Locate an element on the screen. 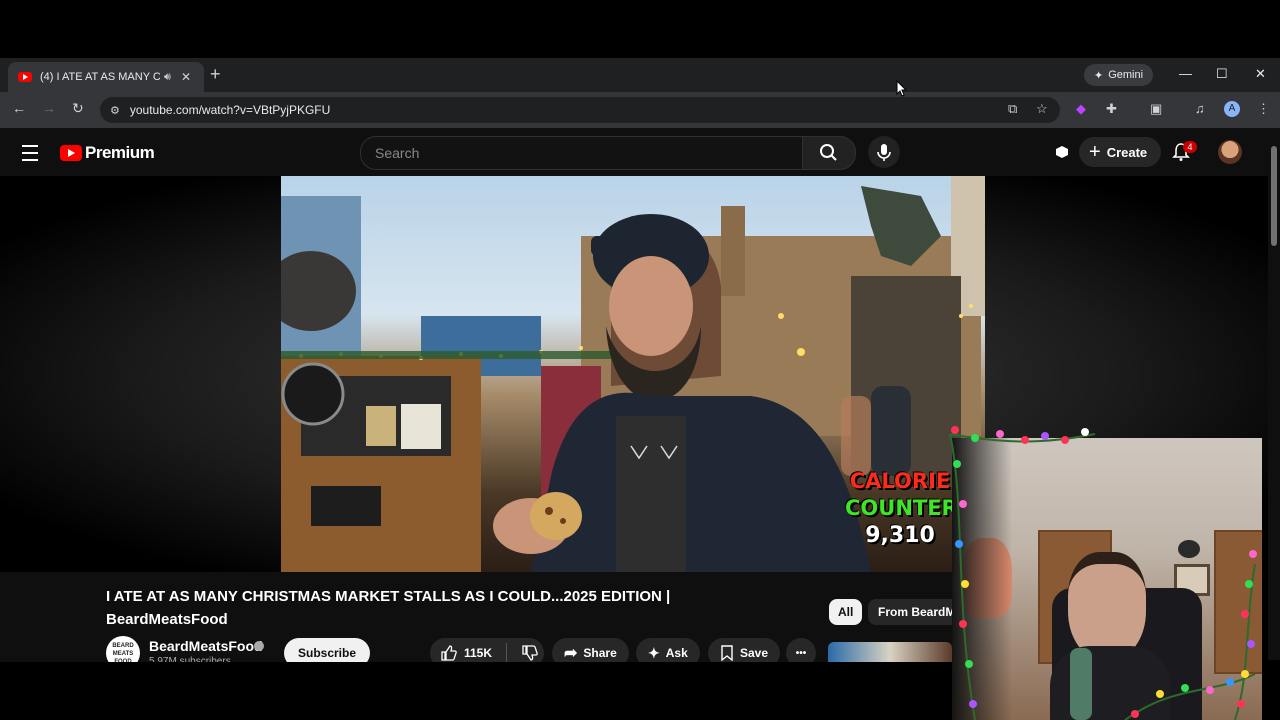 This screenshot has height=720, width=1280. new-tab-button: + is located at coordinates (215, 74).